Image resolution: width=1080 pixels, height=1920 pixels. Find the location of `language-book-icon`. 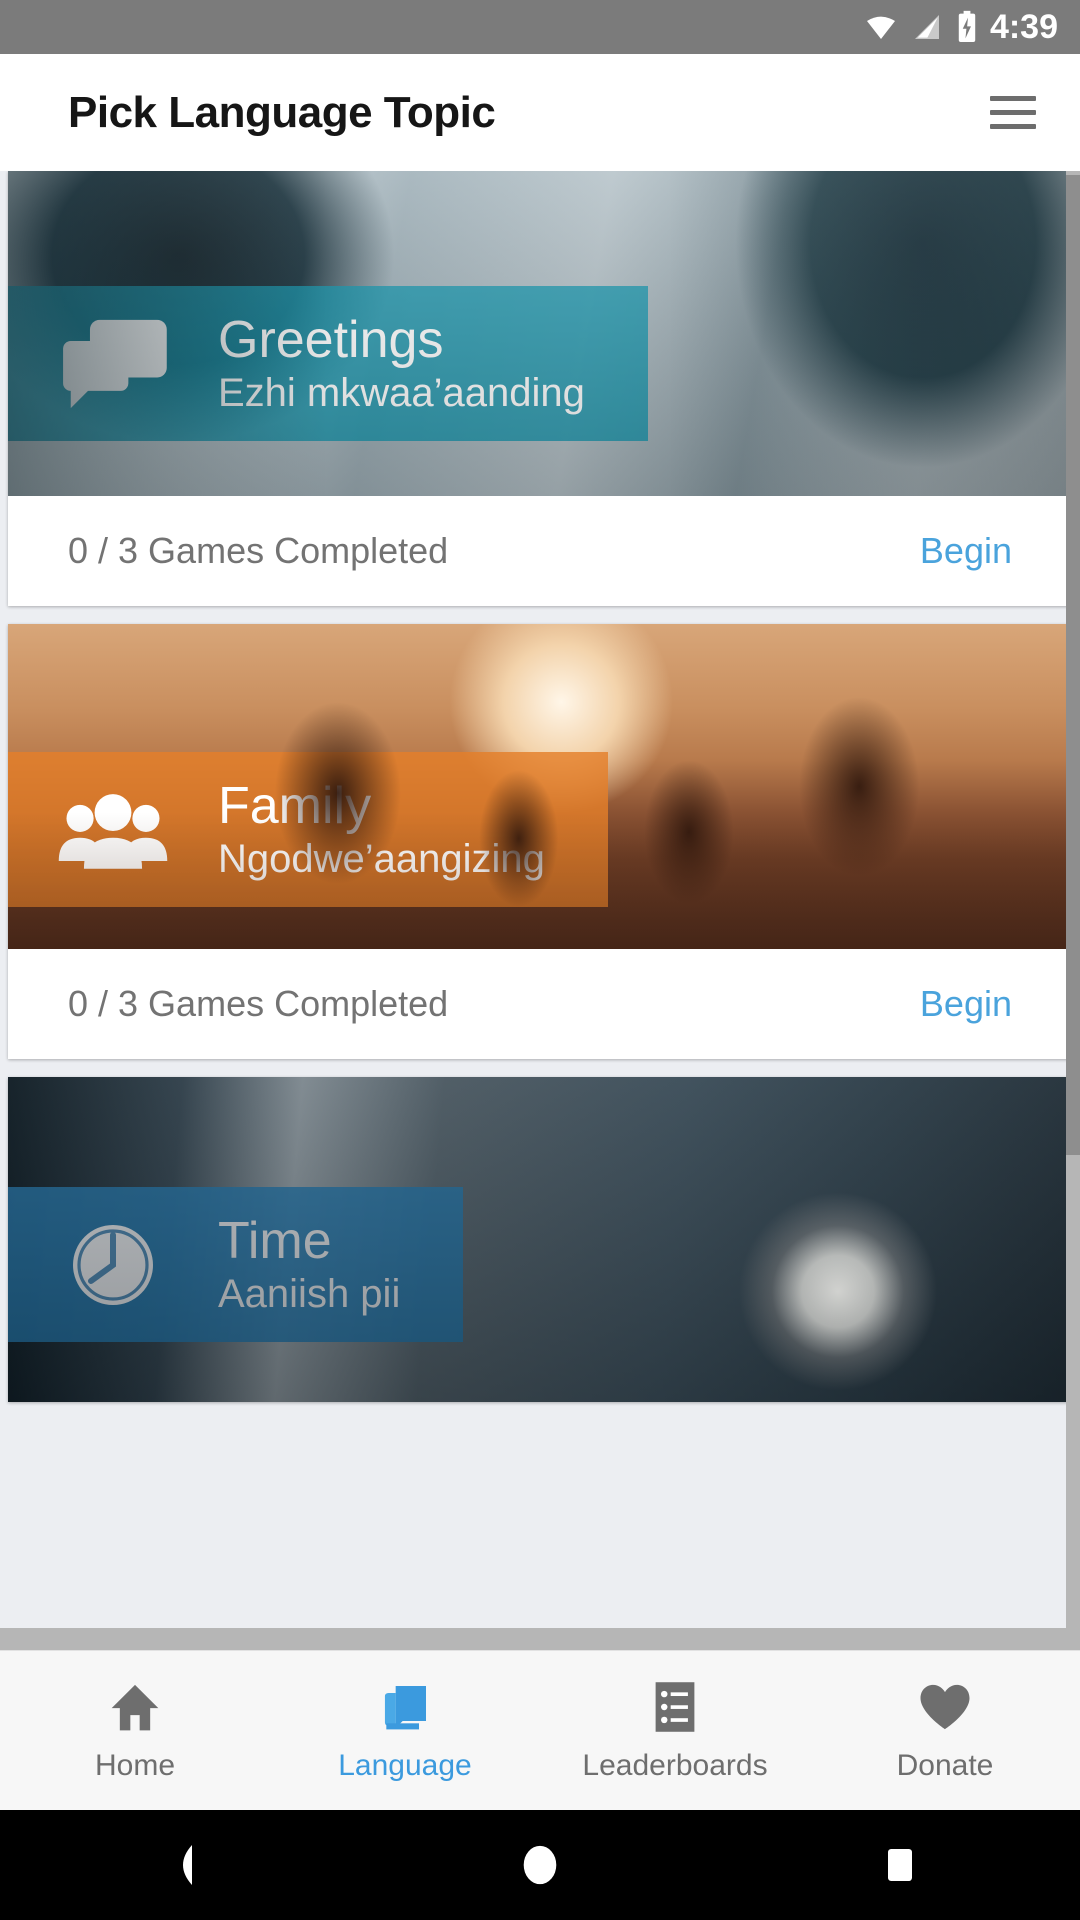

language-book-icon is located at coordinates (405, 1707).